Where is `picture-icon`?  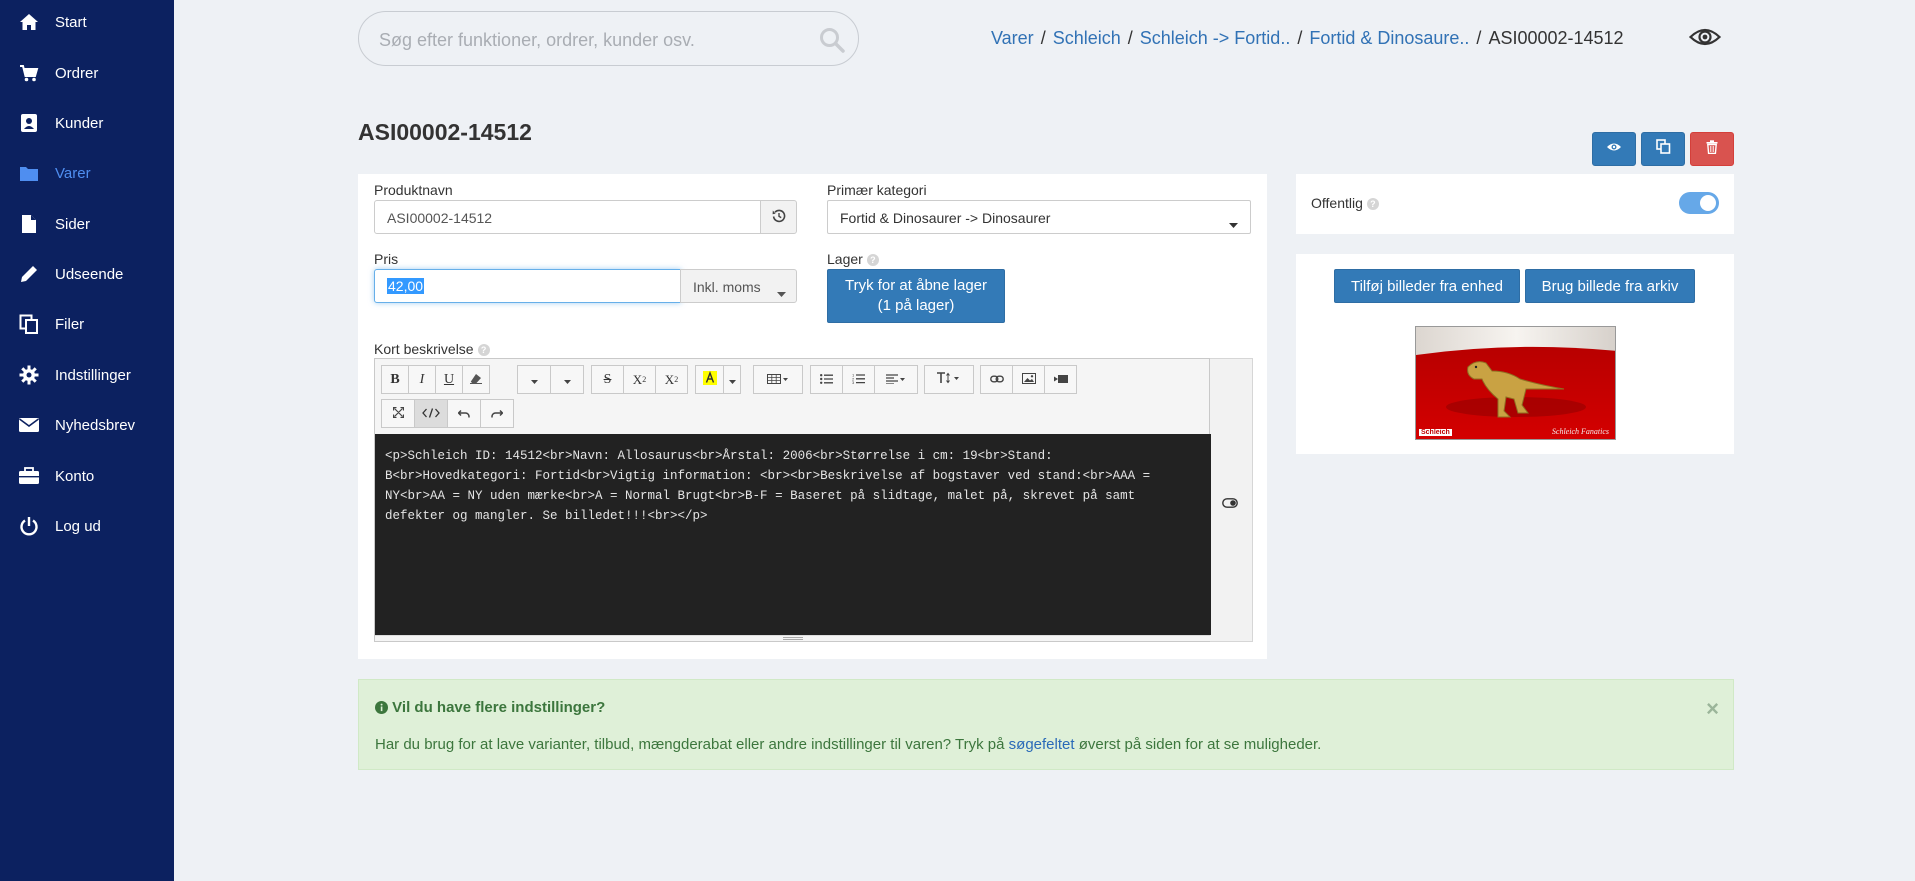 picture-icon is located at coordinates (1028, 379).